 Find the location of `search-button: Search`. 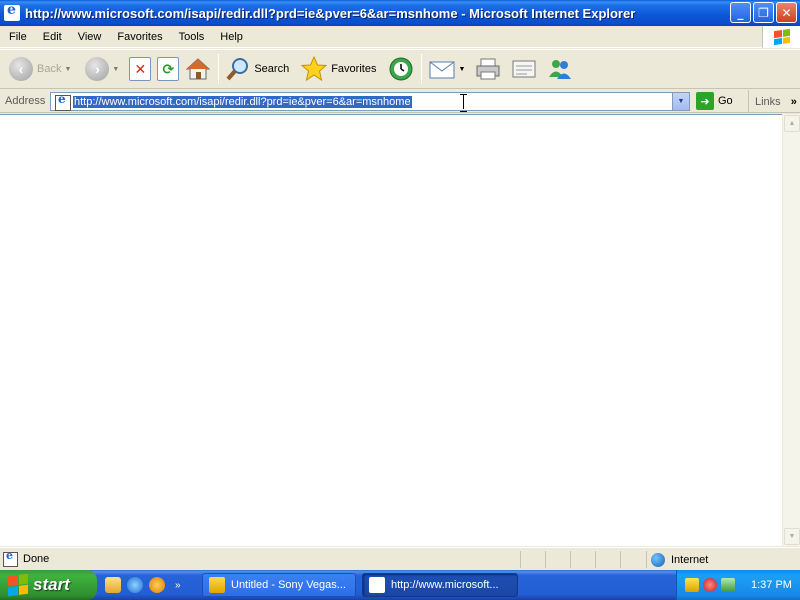

search-button: Search is located at coordinates (257, 69).